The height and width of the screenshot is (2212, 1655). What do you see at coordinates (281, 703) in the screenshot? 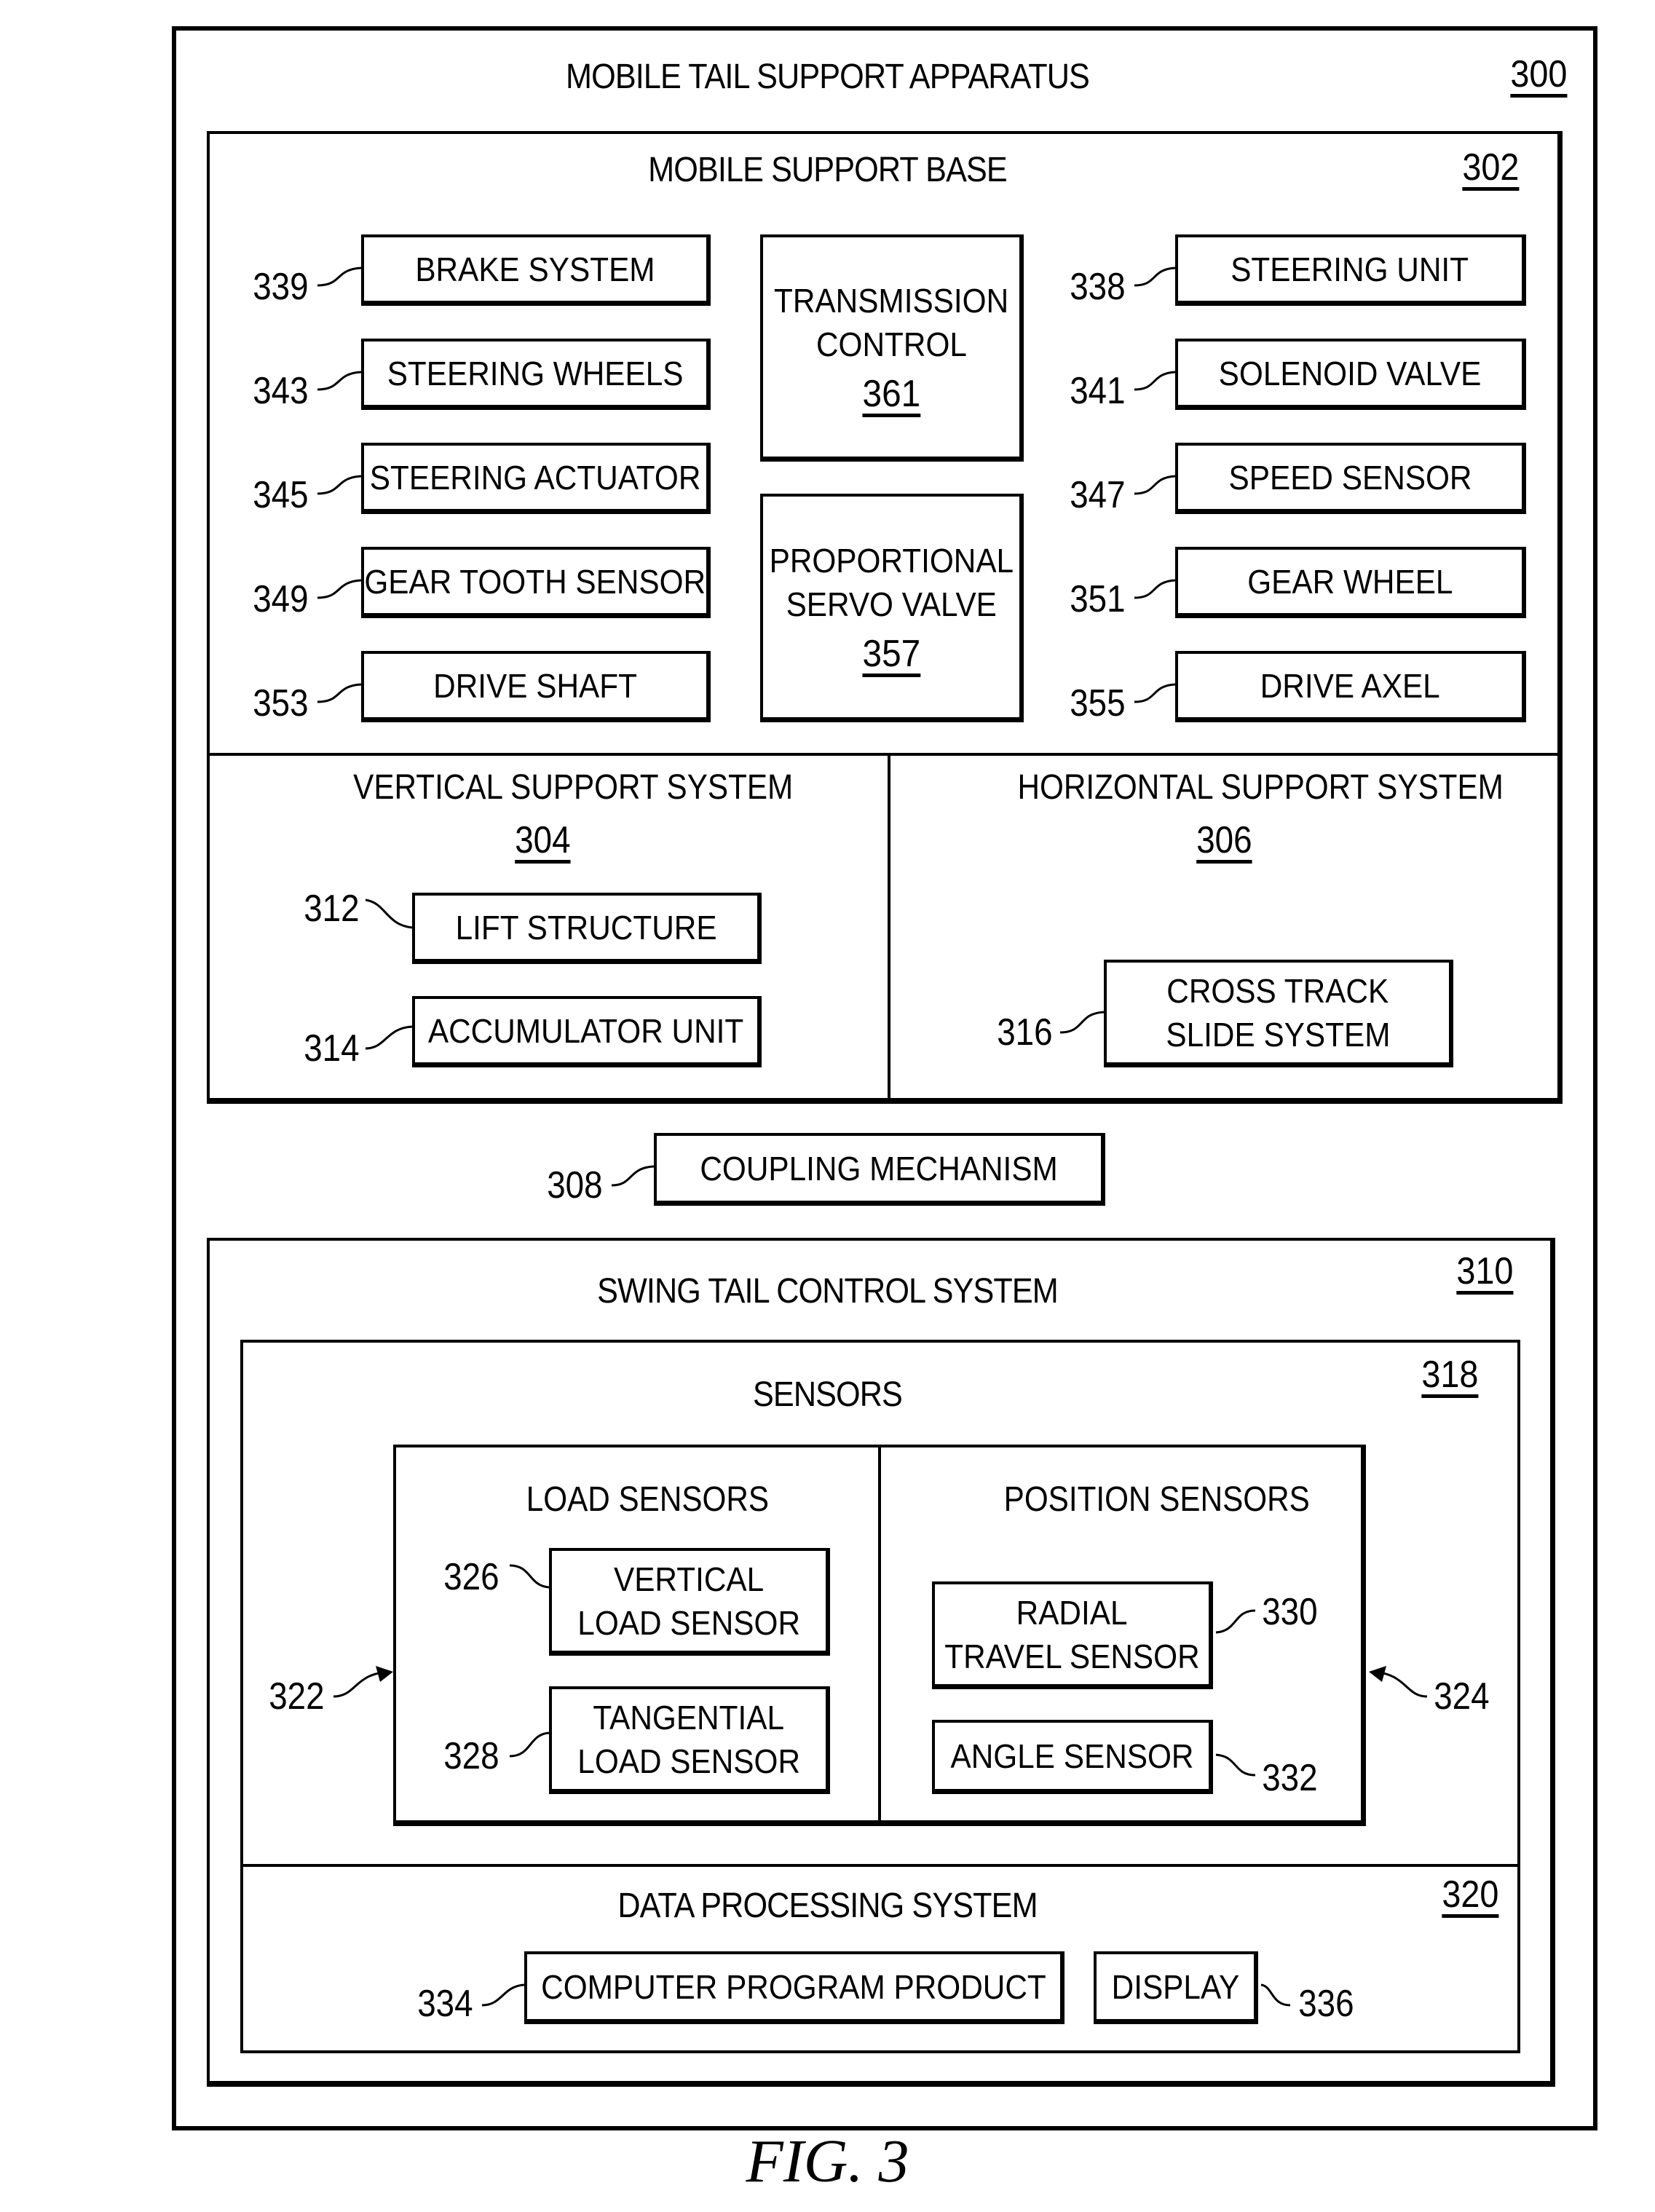
I see `ref-353: 353` at bounding box center [281, 703].